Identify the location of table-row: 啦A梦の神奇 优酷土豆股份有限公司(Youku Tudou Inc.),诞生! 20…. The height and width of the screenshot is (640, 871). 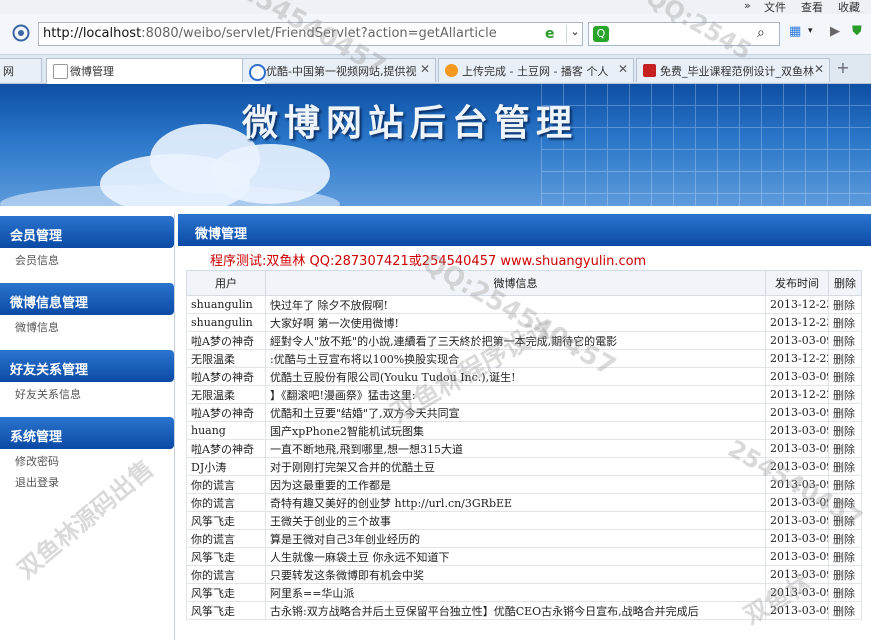
(524, 376).